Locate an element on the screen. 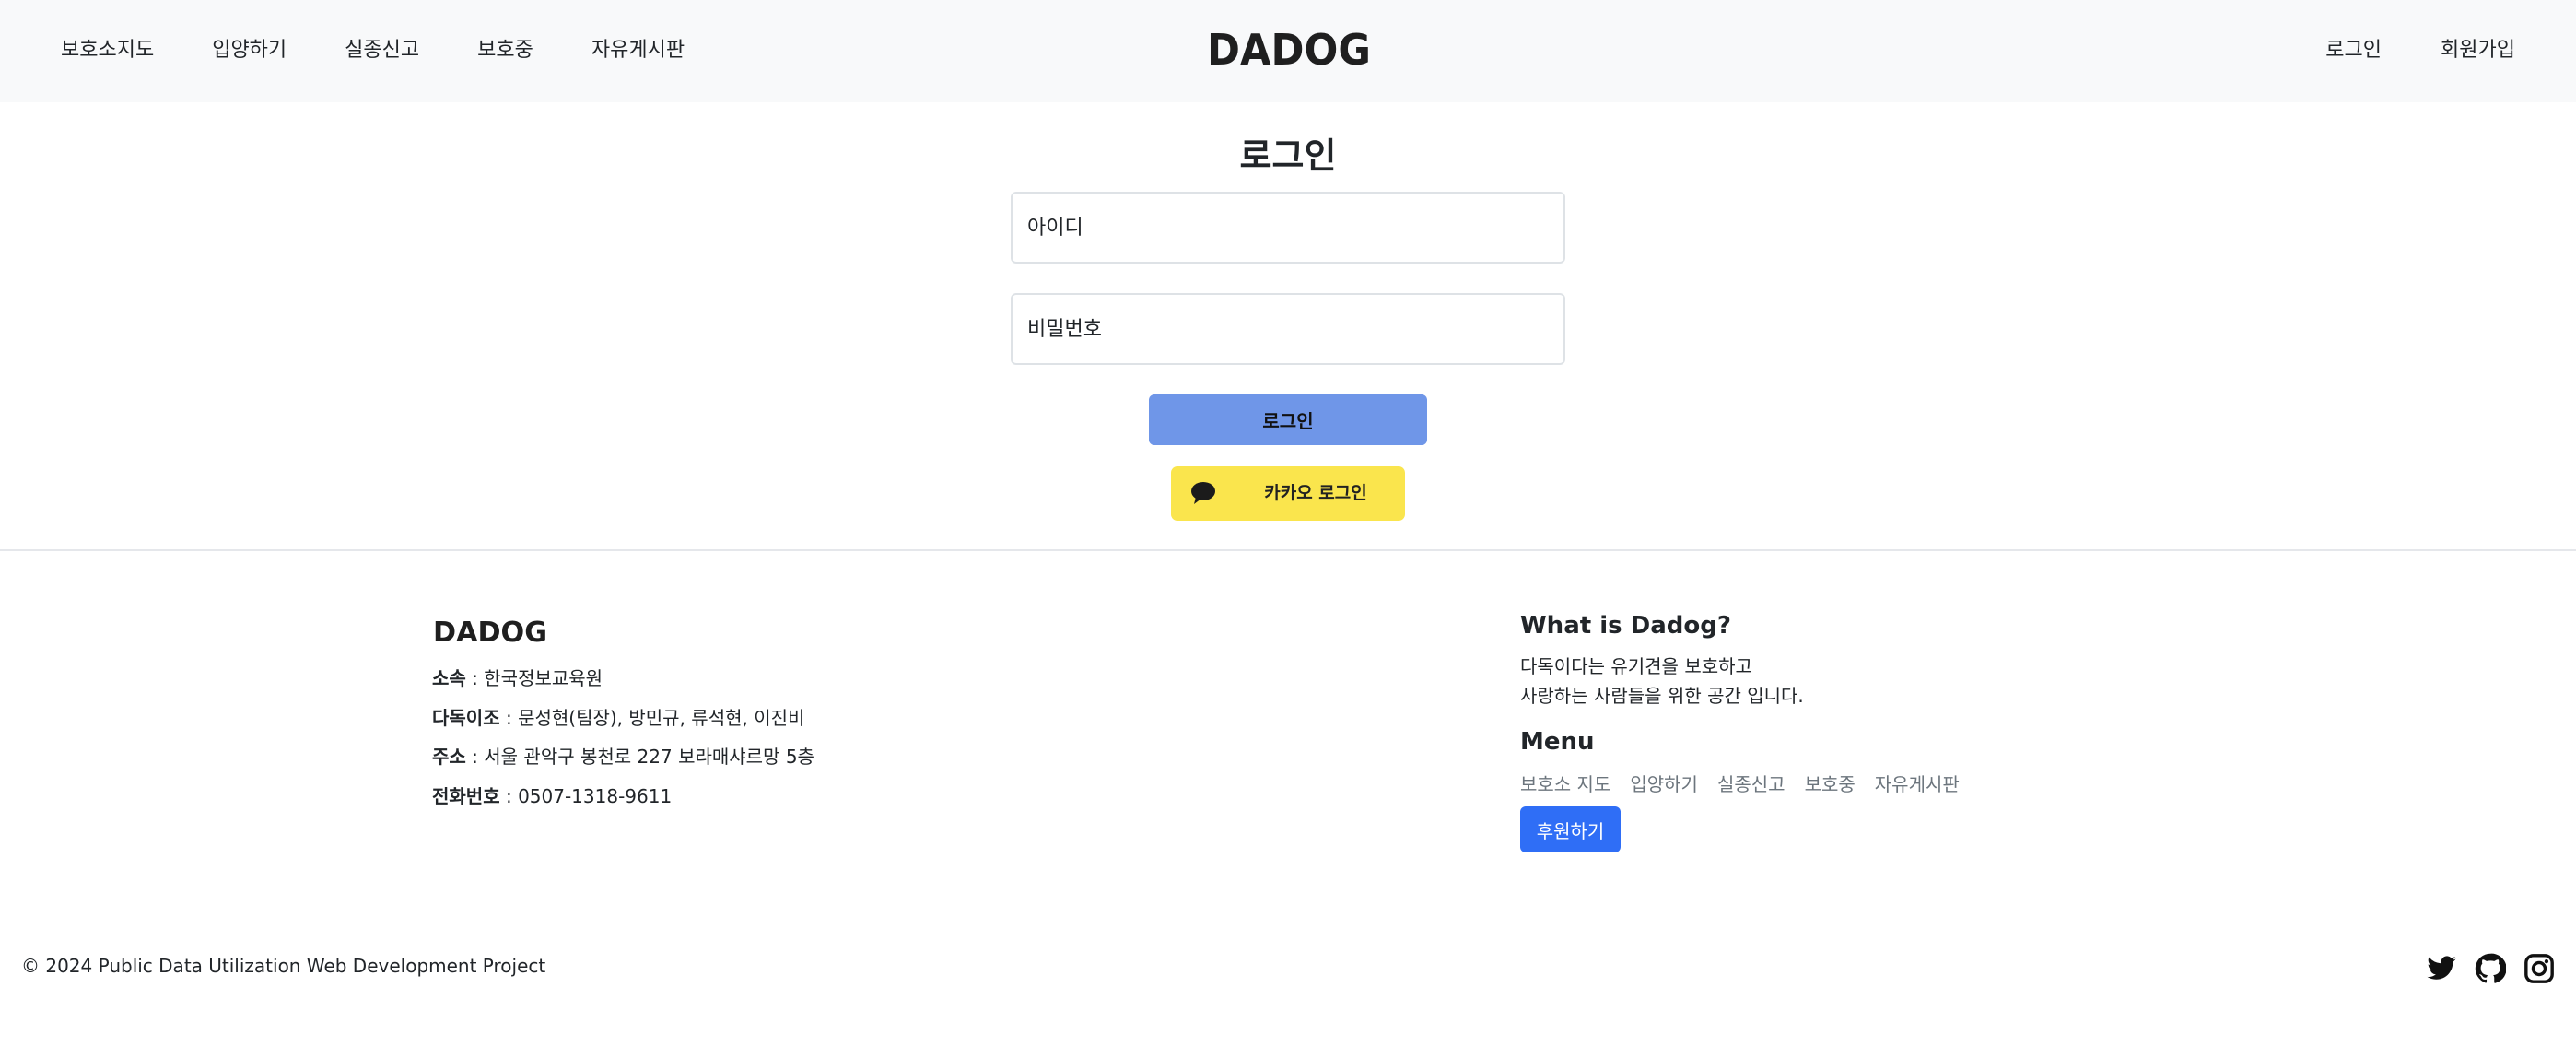  footer-link-board: 자유게시판 is located at coordinates (1917, 783).